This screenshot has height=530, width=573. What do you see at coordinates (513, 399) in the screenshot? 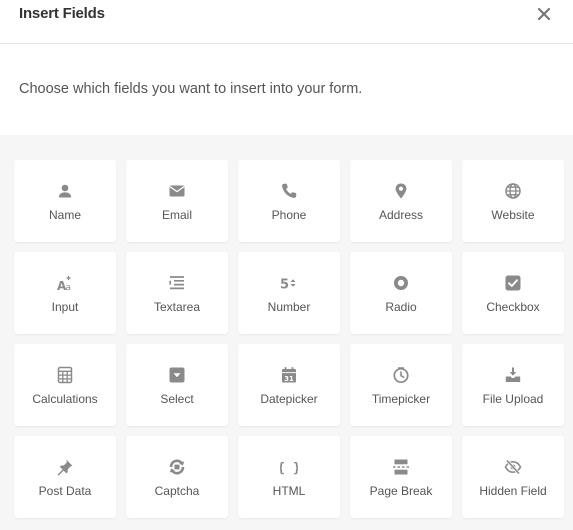
I see `field-label: File Upload` at bounding box center [513, 399].